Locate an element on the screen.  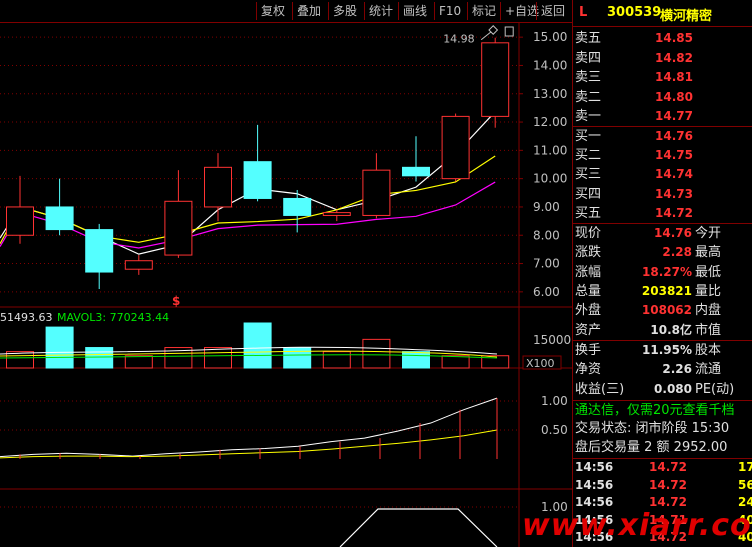
signal-marker: $ is located at coordinates (176, 301).